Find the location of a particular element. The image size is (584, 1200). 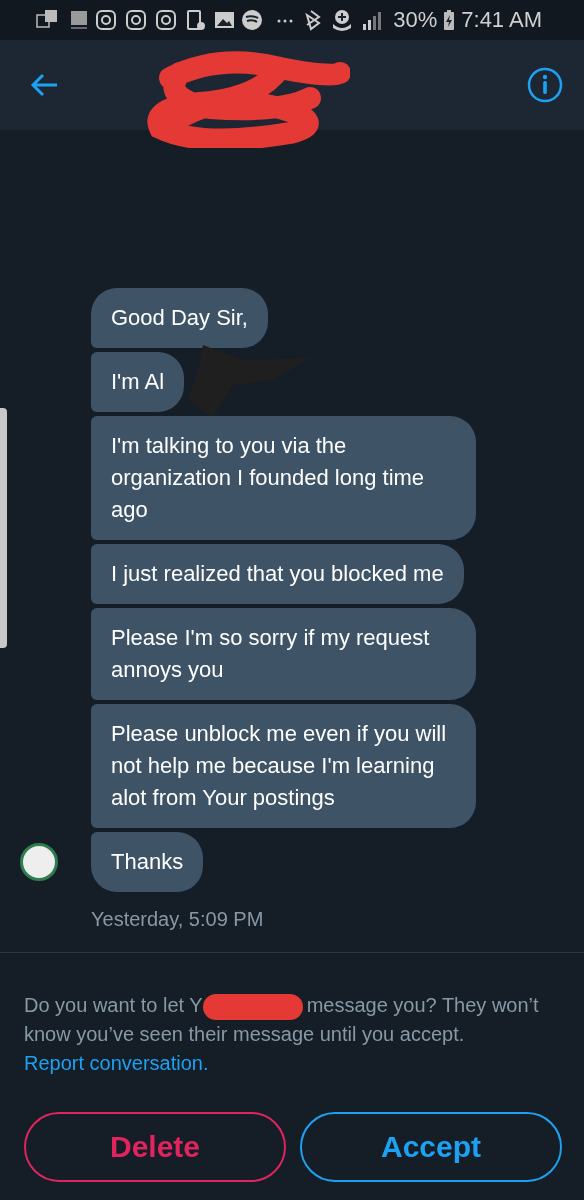

delete-button: Delete is located at coordinates (155, 1147).